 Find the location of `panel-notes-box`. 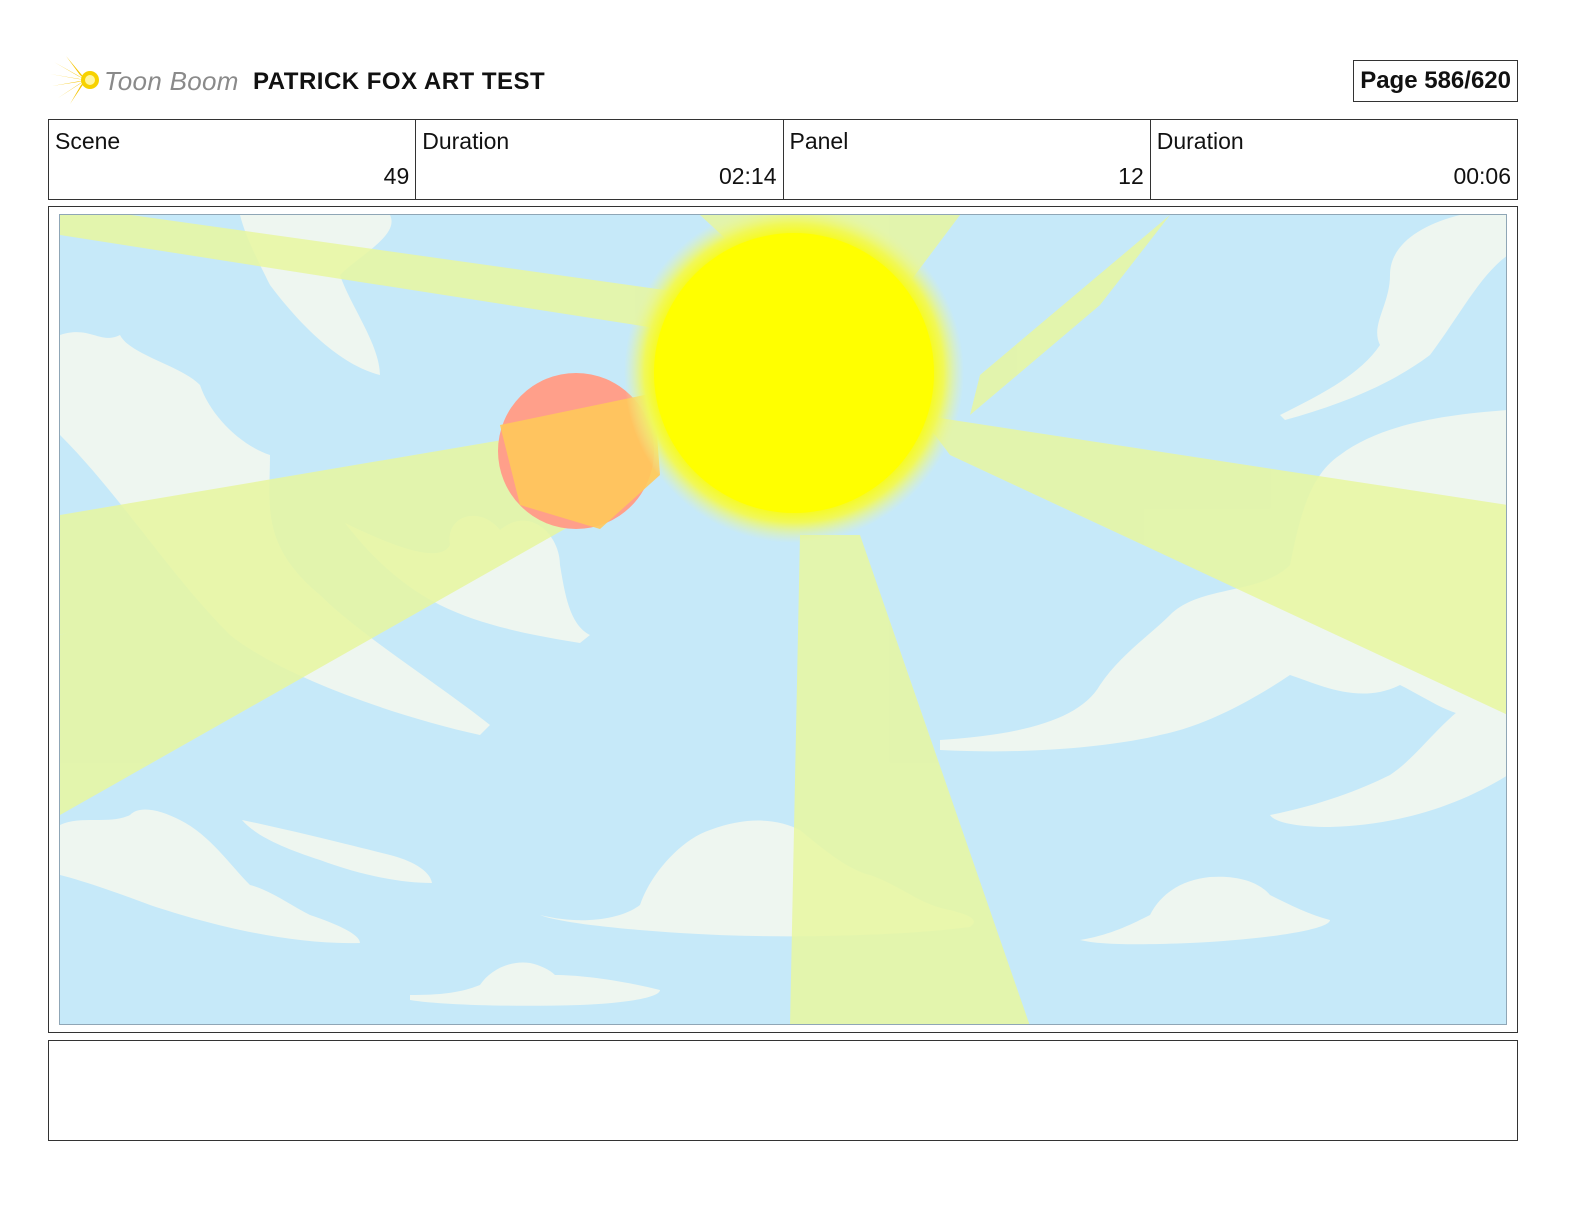

panel-notes-box is located at coordinates (783, 1090).